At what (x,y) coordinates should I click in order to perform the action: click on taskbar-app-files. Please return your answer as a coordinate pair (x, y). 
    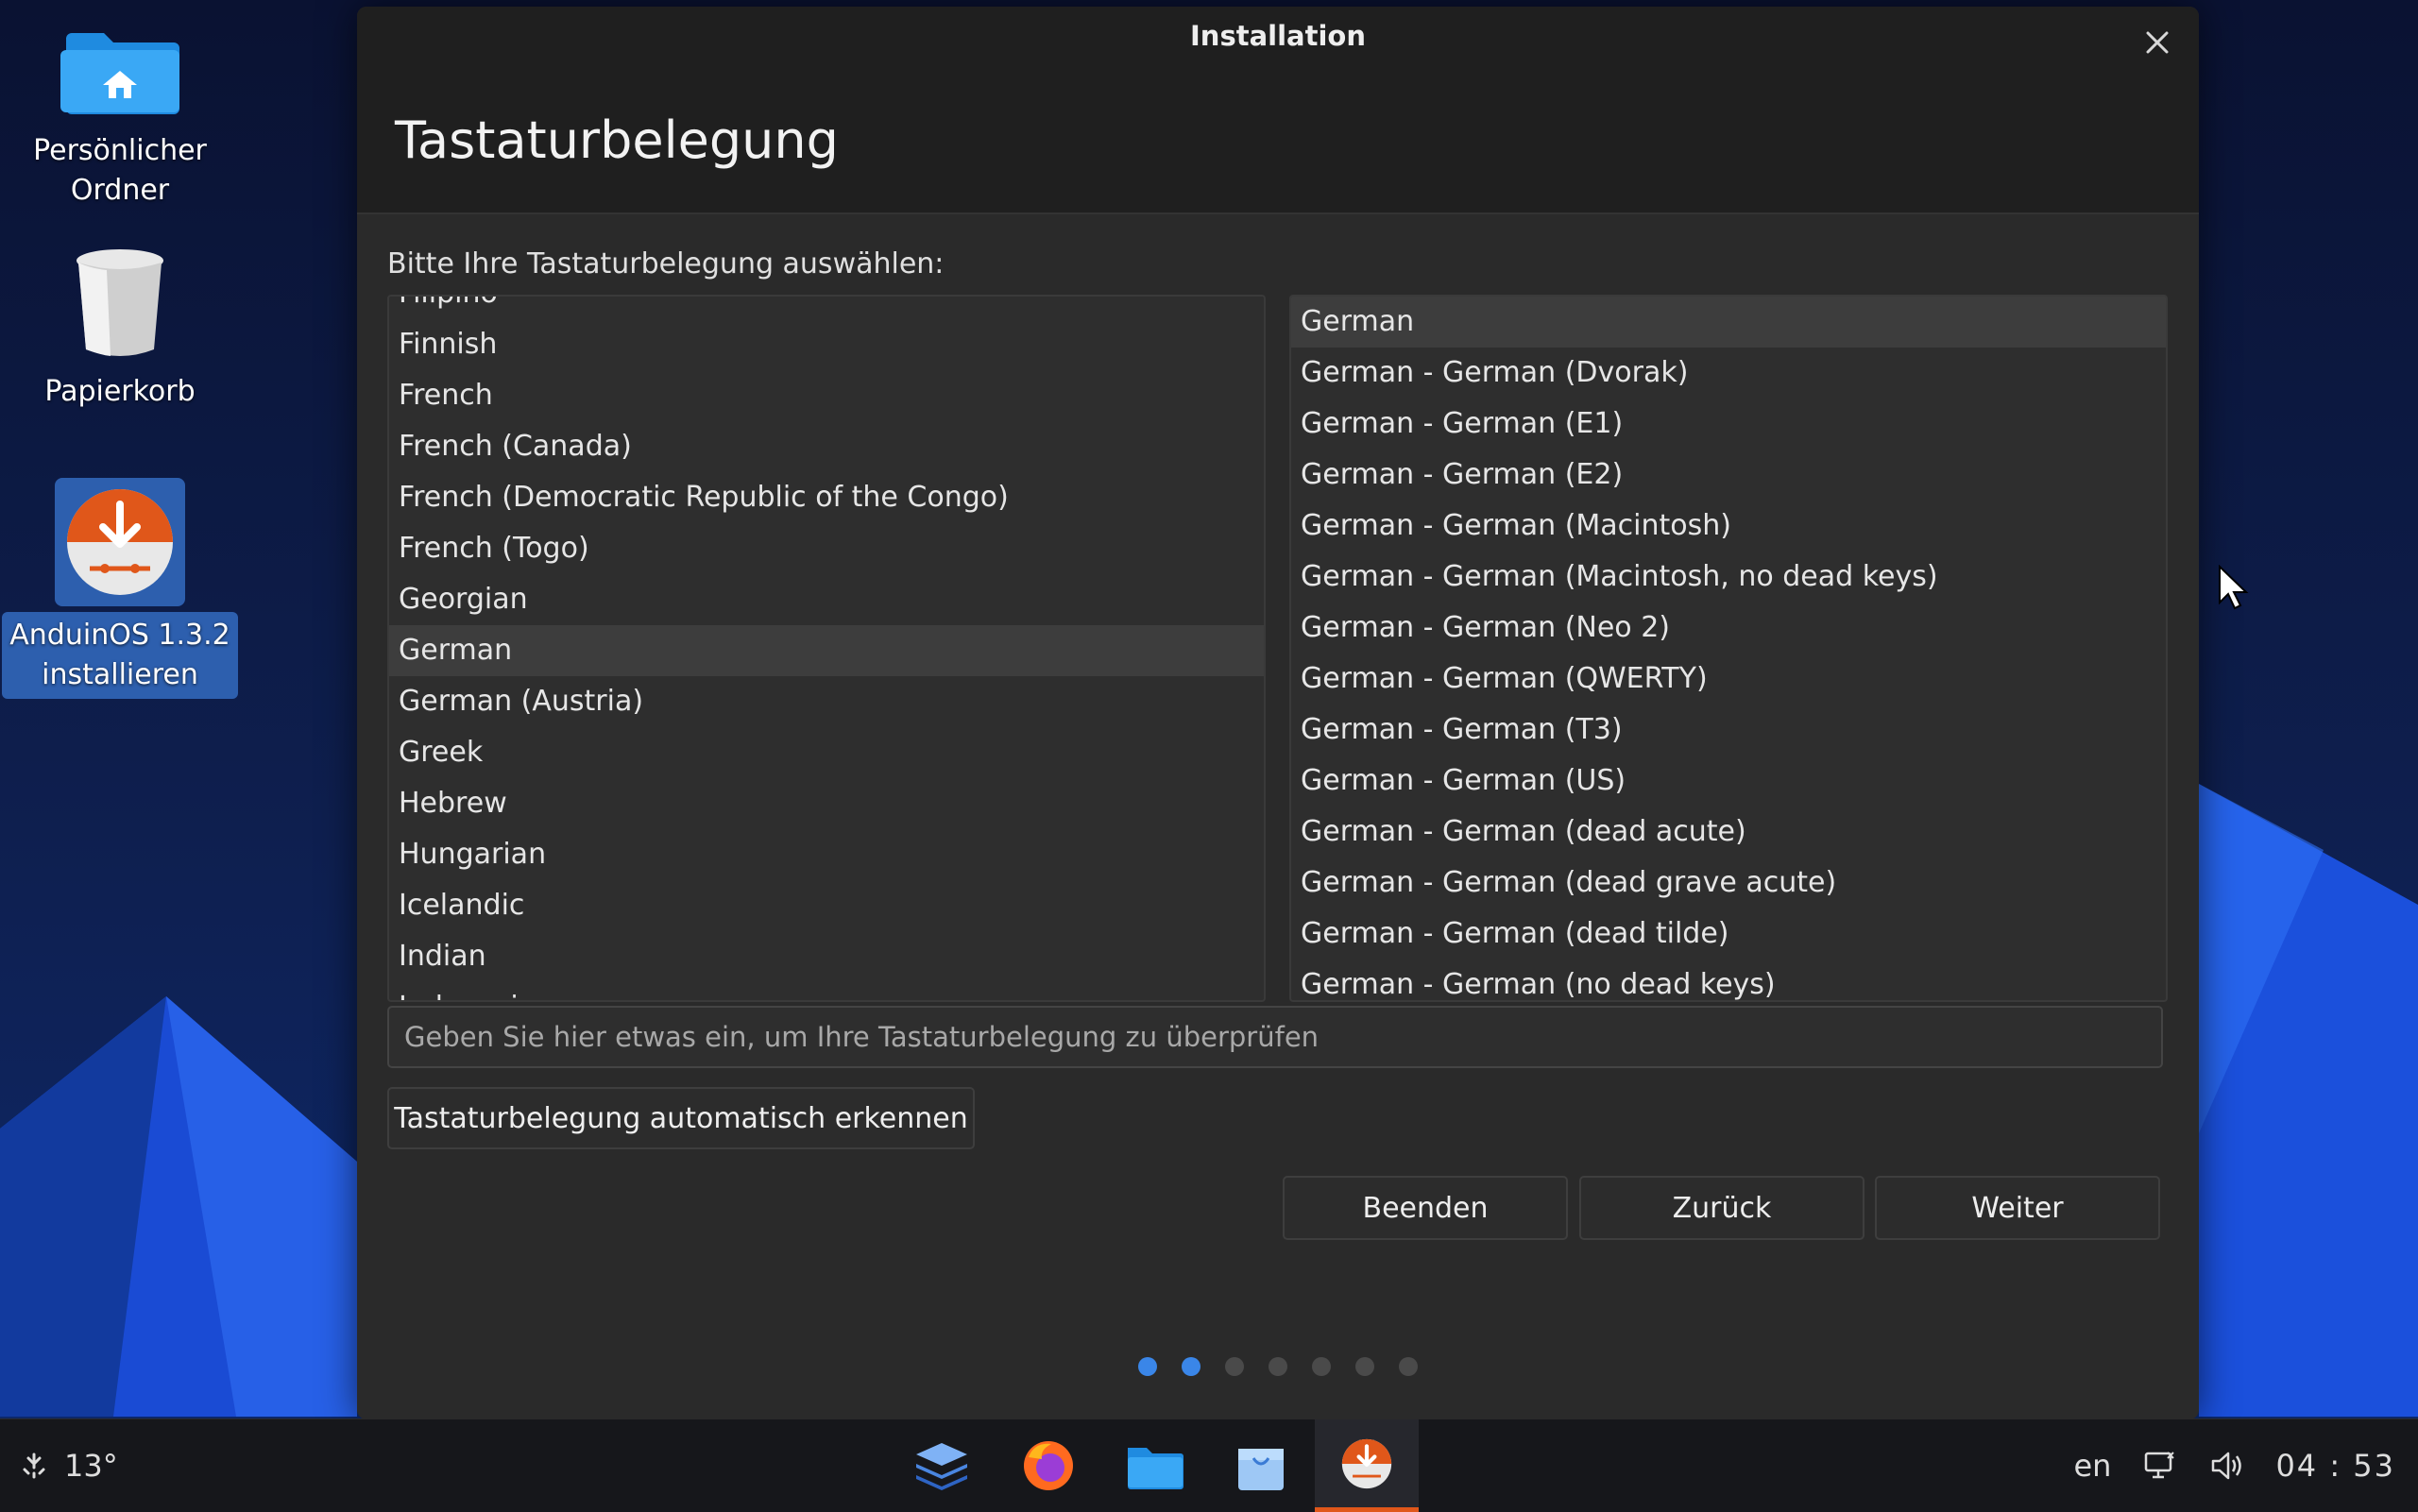
    Looking at the image, I should click on (1155, 1465).